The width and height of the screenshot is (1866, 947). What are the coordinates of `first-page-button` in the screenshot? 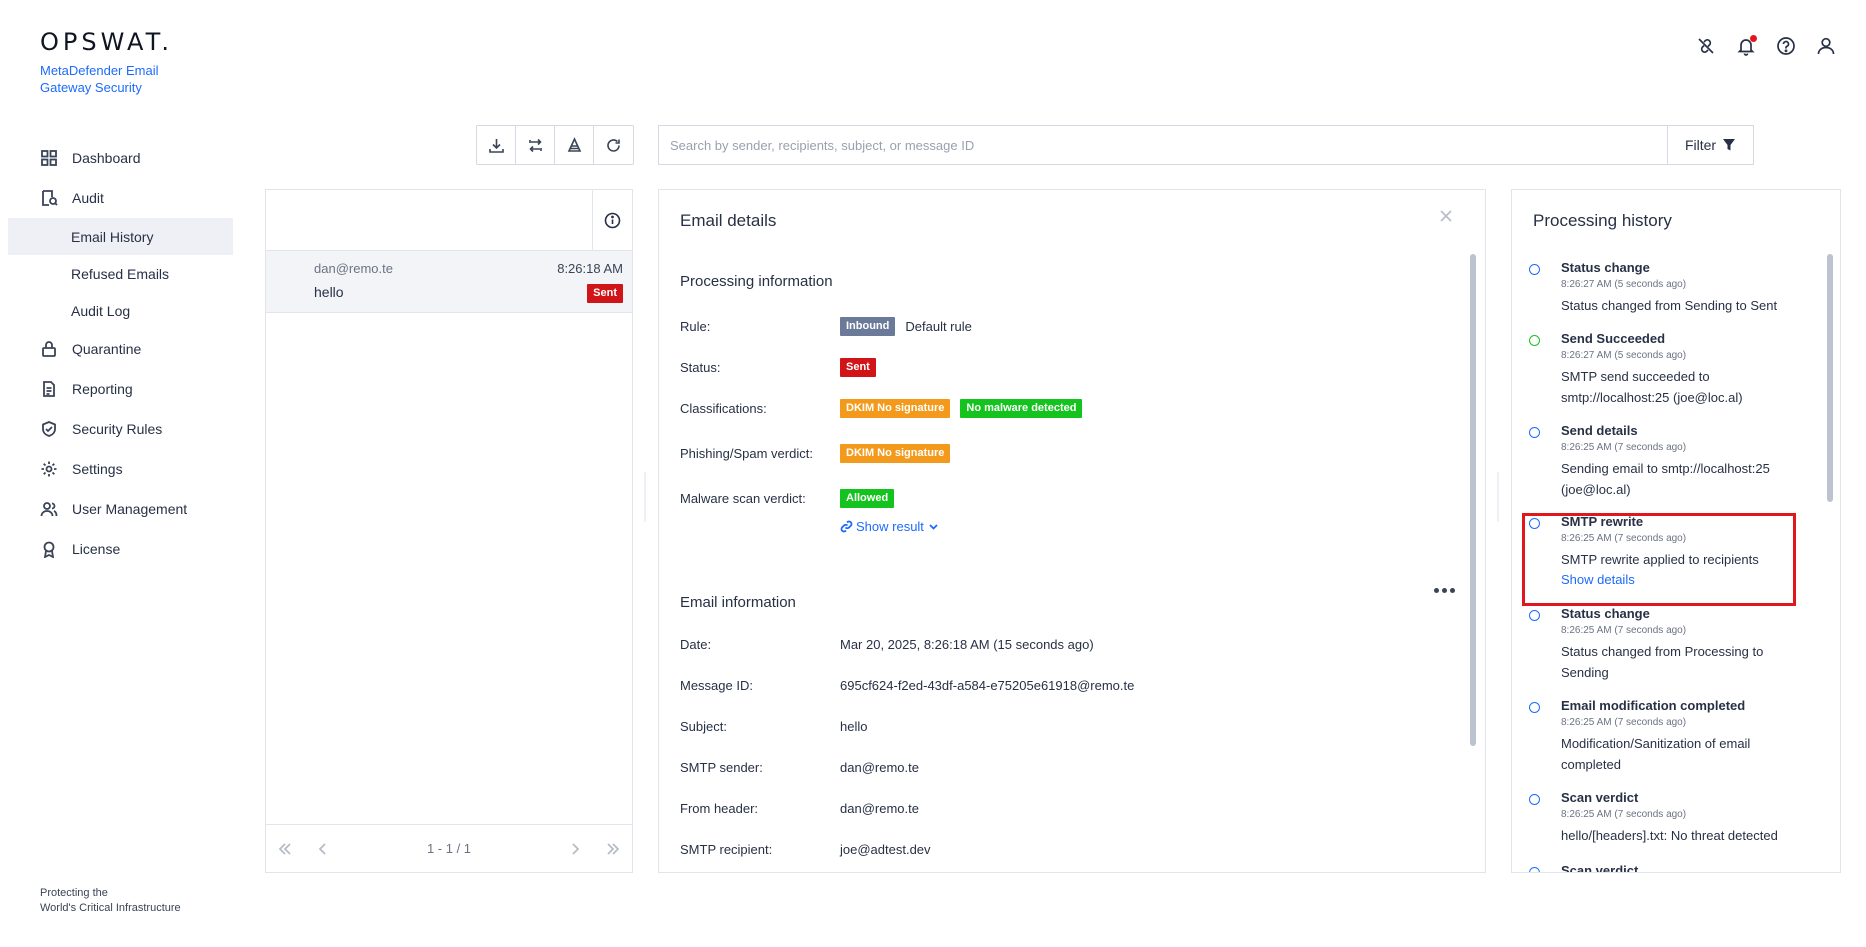 It's located at (285, 849).